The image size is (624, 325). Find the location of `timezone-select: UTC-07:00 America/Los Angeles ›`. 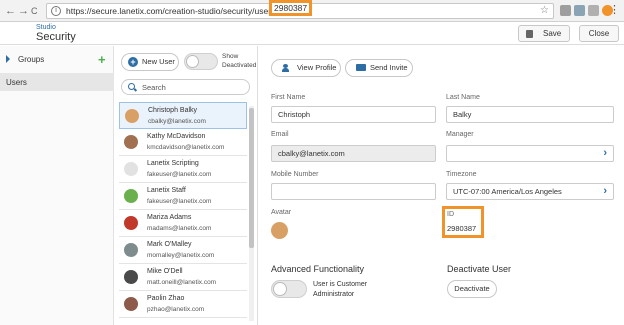

timezone-select: UTC-07:00 America/Los Angeles › is located at coordinates (530, 191).